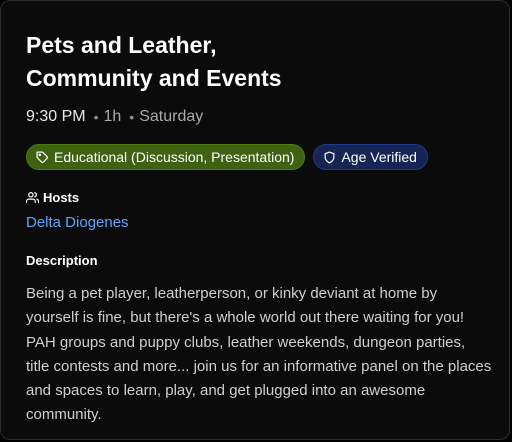  I want to click on age-verified-badge: Age Verified, so click(370, 157).